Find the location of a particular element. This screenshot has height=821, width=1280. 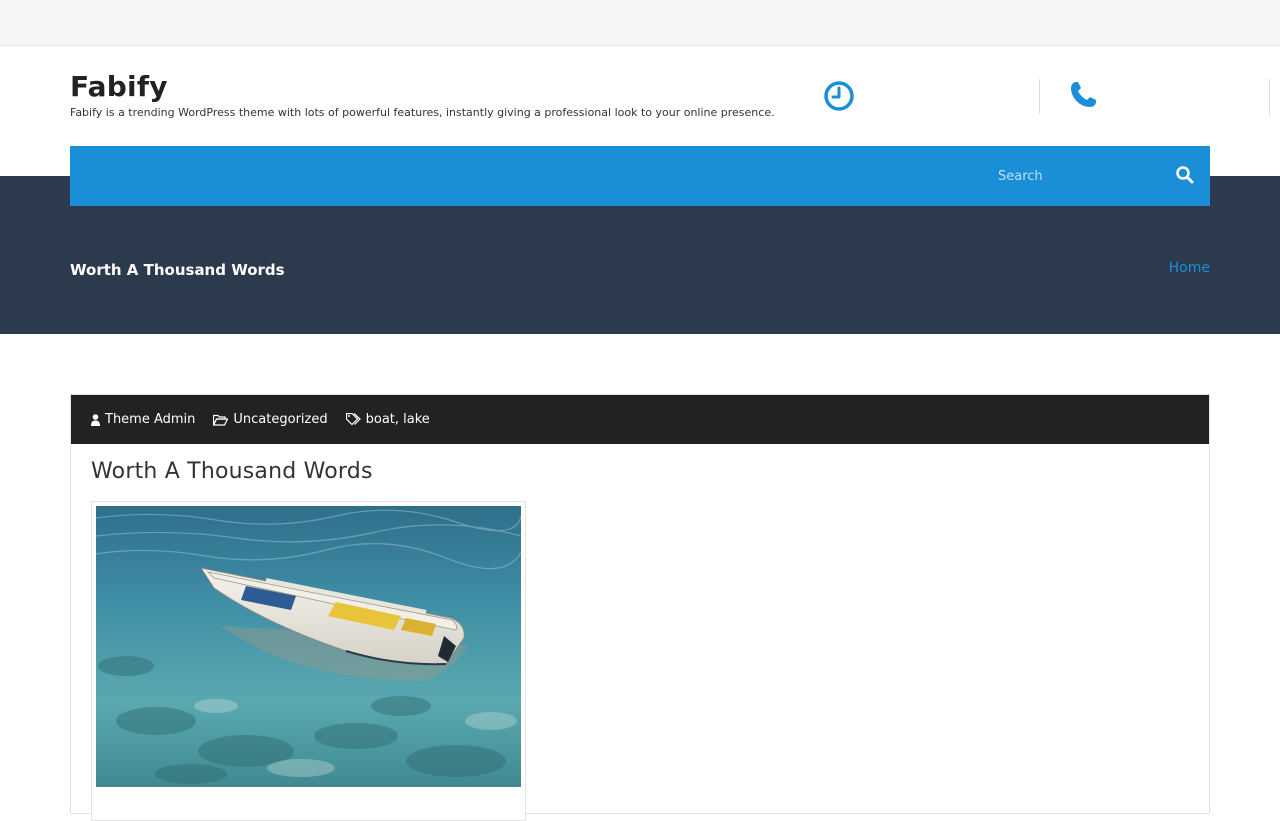

search-input is located at coordinates (1068, 176).